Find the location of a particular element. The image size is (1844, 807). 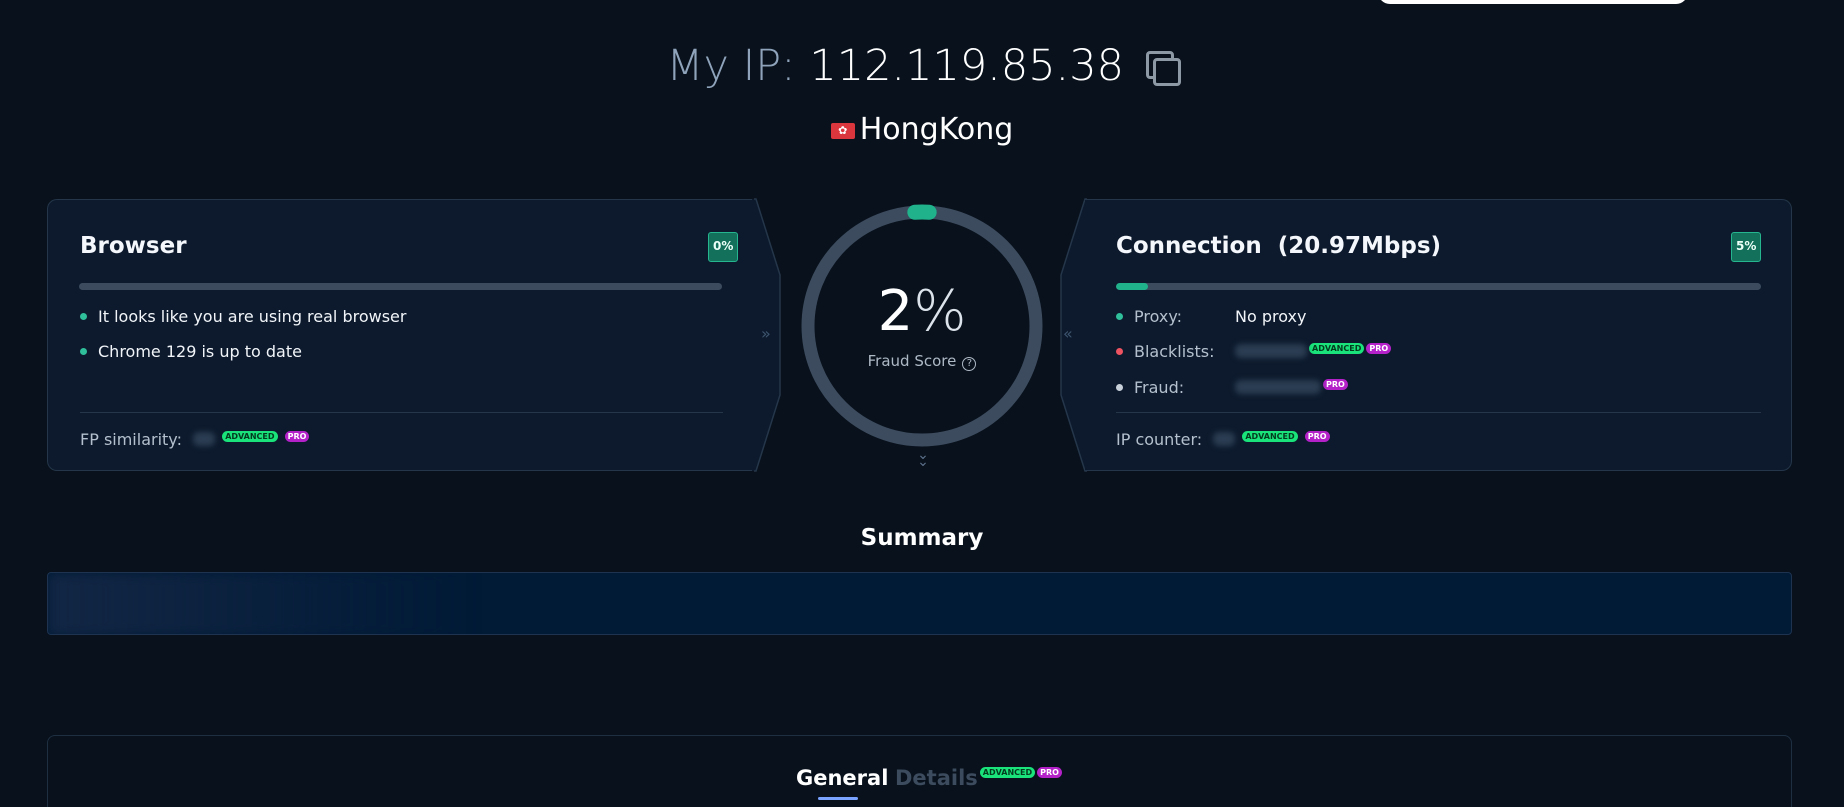

fraud-label: Fraud: is located at coordinates (1159, 387).